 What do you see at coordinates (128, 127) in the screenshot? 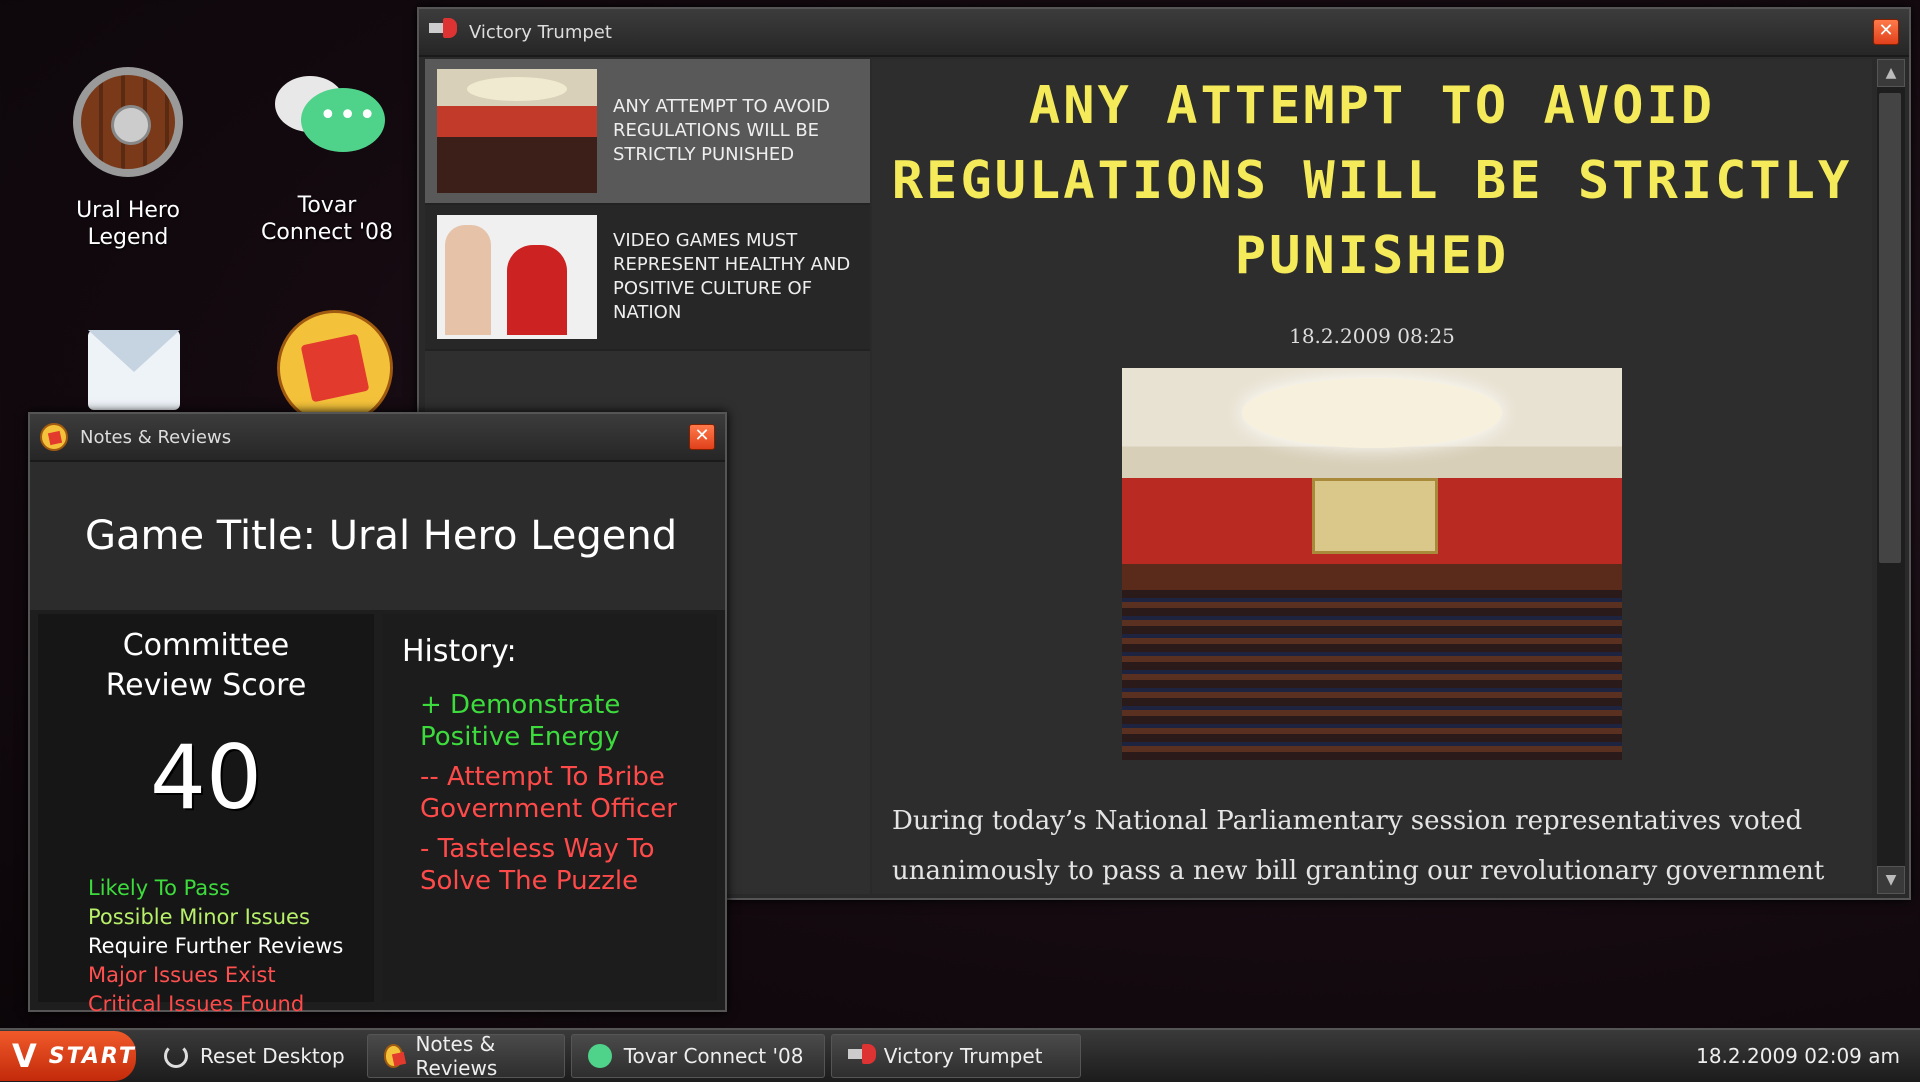
I see `shield-clock-icon` at bounding box center [128, 127].